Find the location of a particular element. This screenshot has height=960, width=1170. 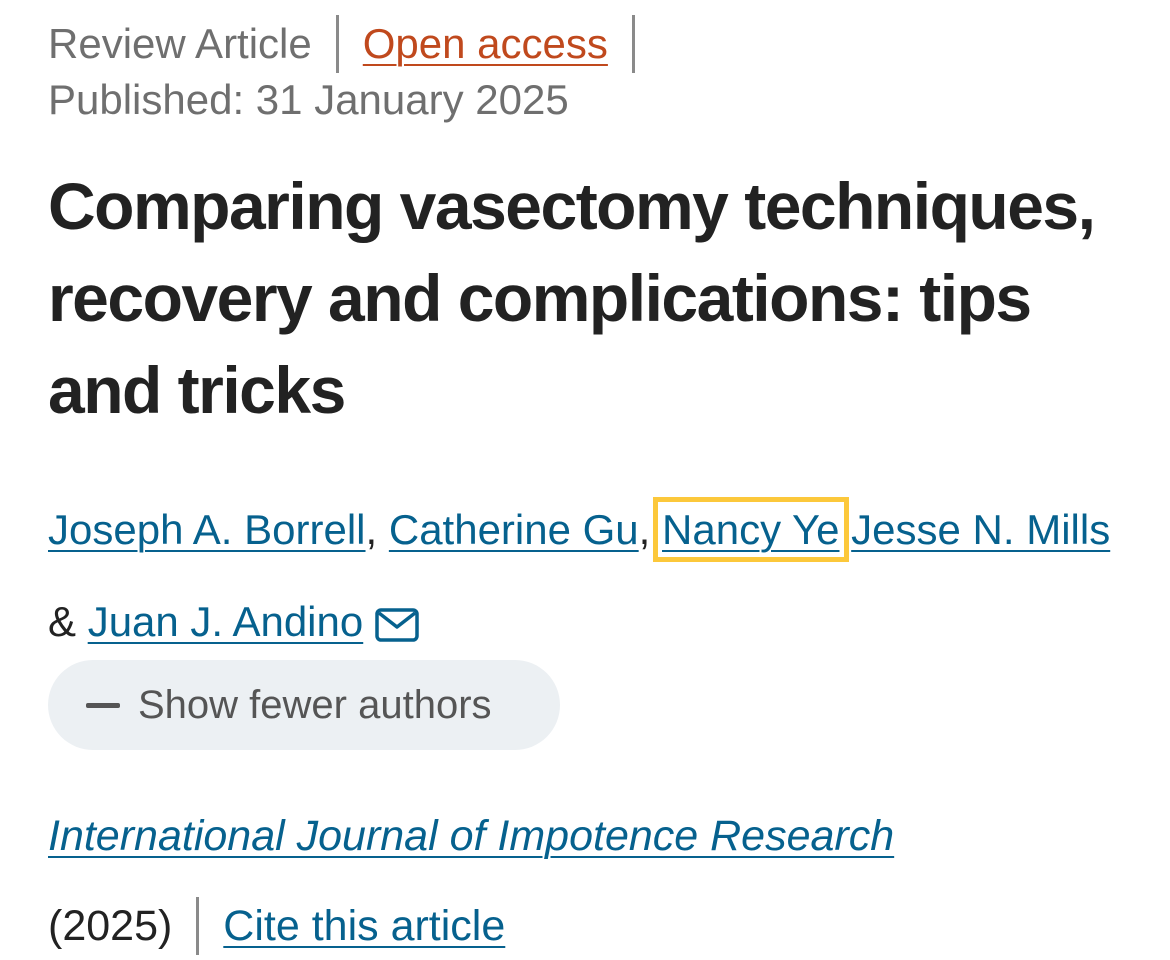

published-date: Published: 31 January 2025 is located at coordinates (308, 99).